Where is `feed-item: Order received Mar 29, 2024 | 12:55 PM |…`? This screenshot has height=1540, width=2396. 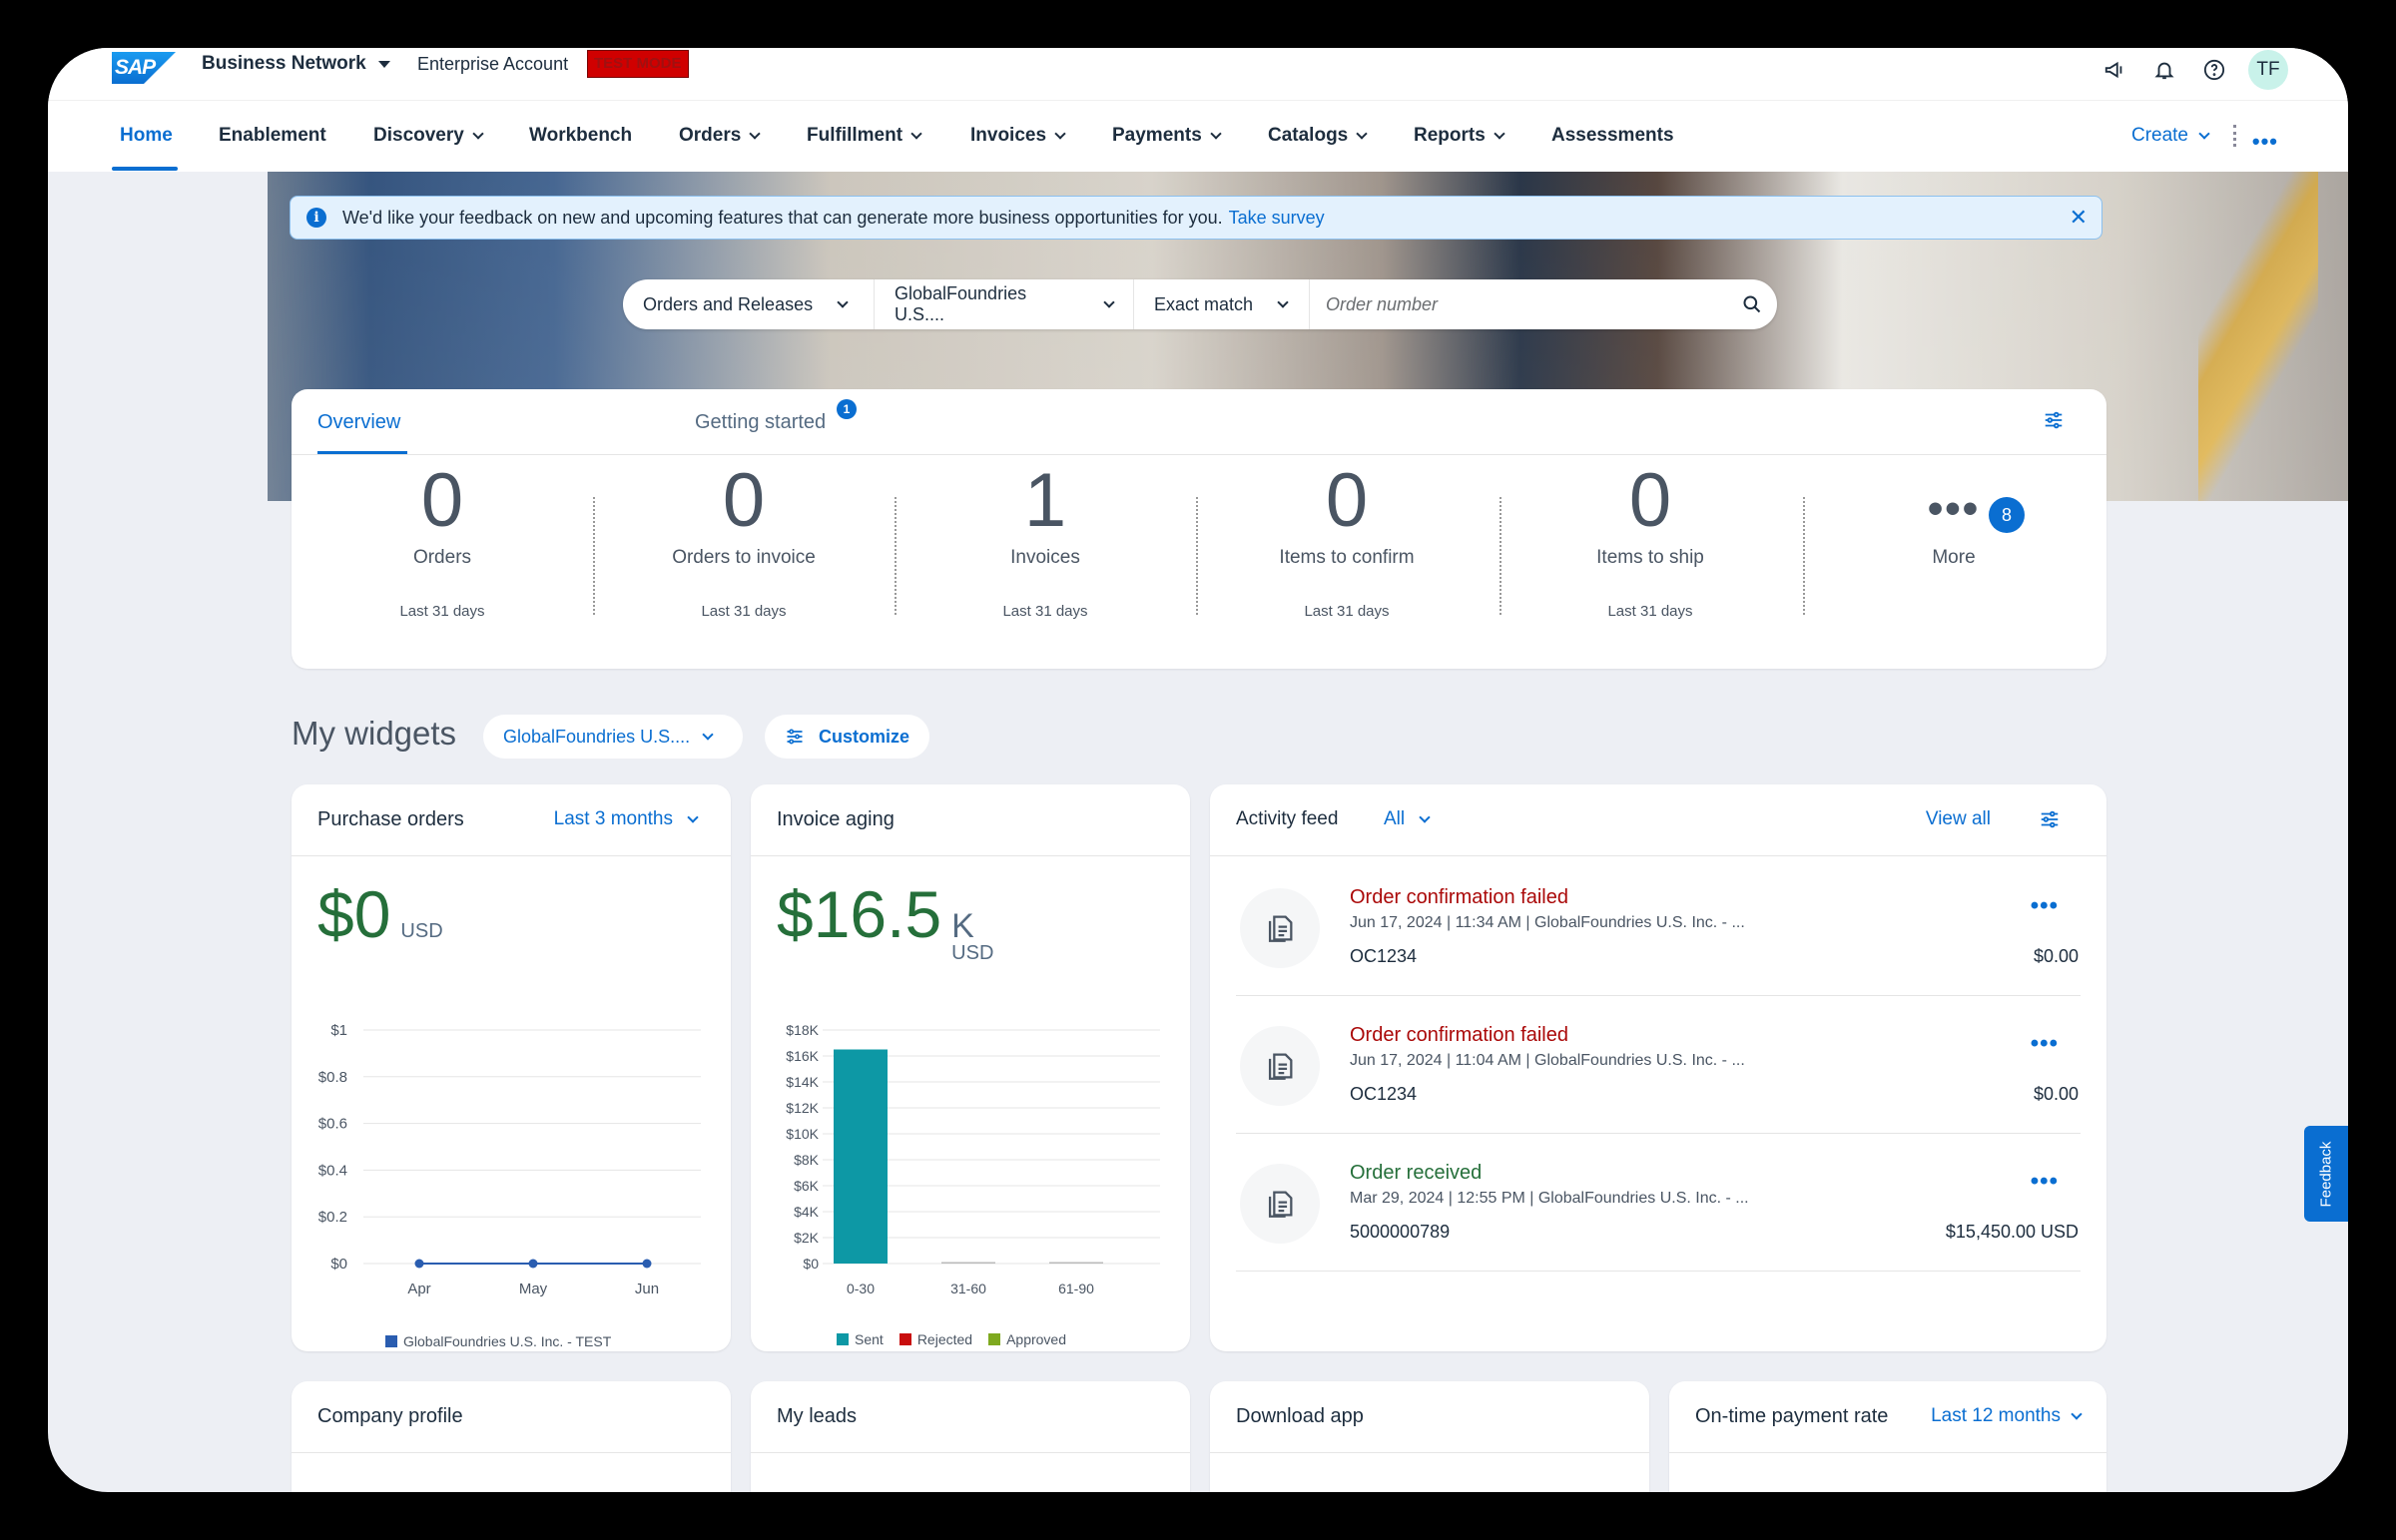
feed-item: Order received Mar 29, 2024 | 12:55 PM |… is located at coordinates (1658, 1203).